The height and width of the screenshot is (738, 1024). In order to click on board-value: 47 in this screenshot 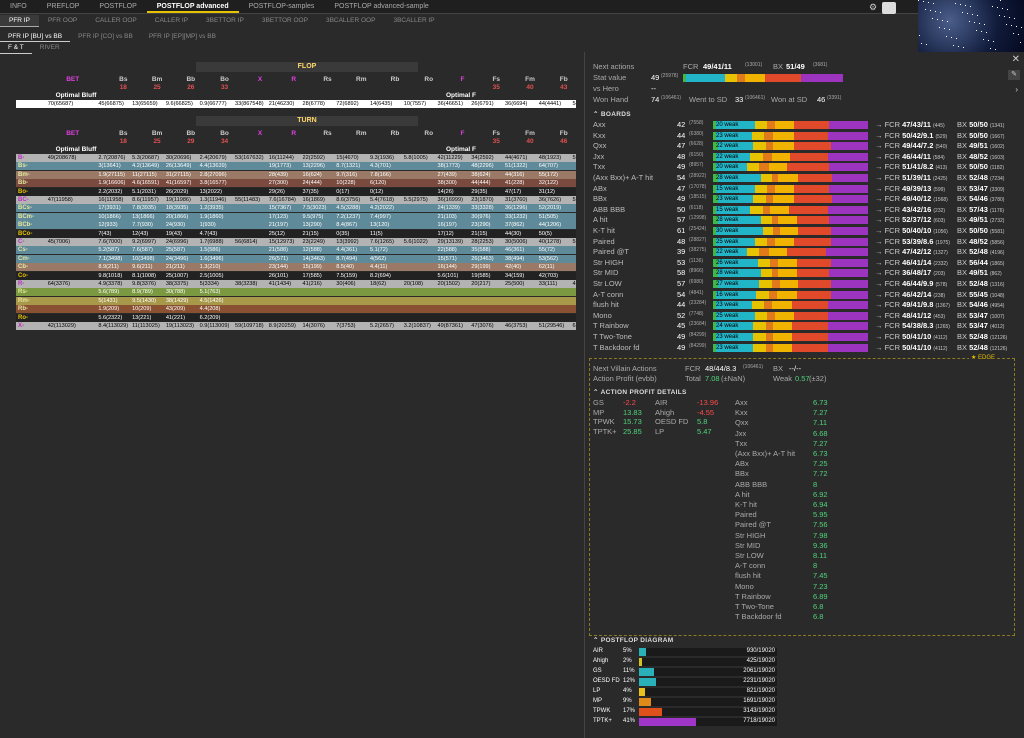, I will do `click(681, 146)`.